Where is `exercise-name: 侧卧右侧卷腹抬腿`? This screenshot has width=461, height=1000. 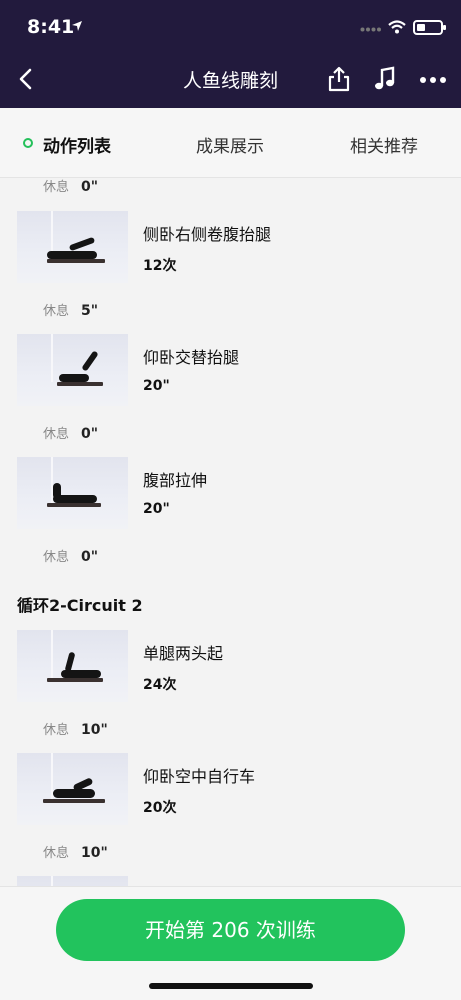 exercise-name: 侧卧右侧卷腹抬腿 is located at coordinates (207, 234).